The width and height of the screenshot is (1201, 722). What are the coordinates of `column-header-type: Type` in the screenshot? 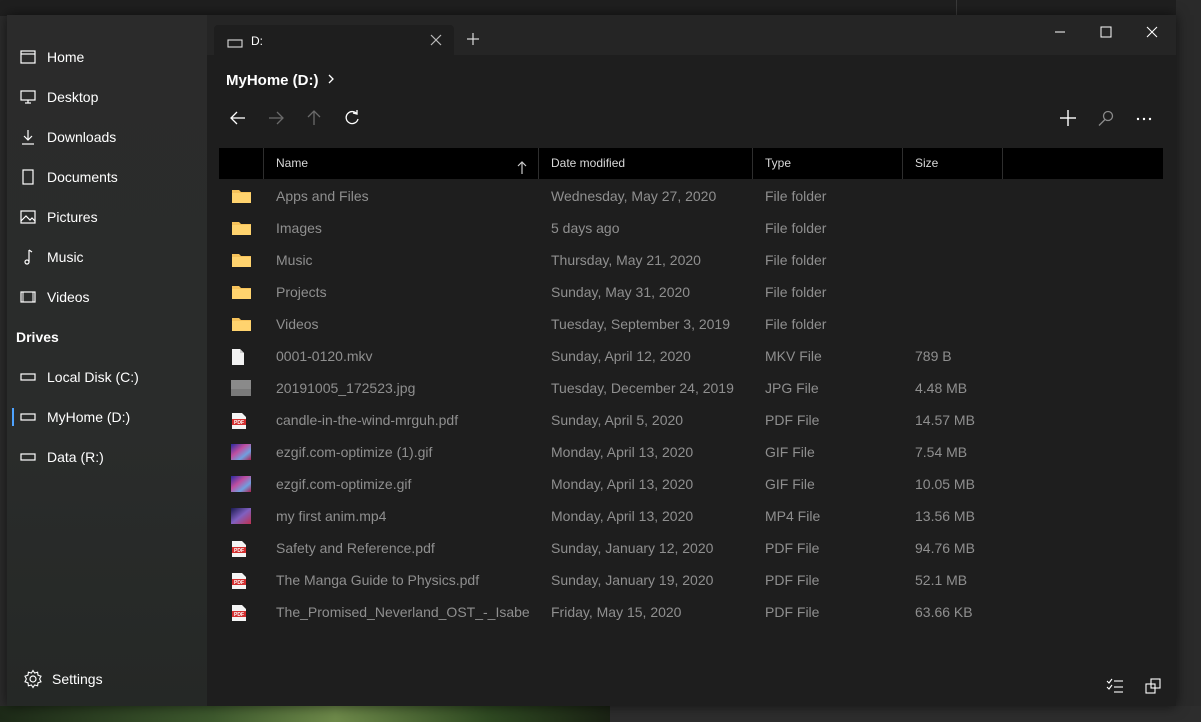 It's located at (827, 163).